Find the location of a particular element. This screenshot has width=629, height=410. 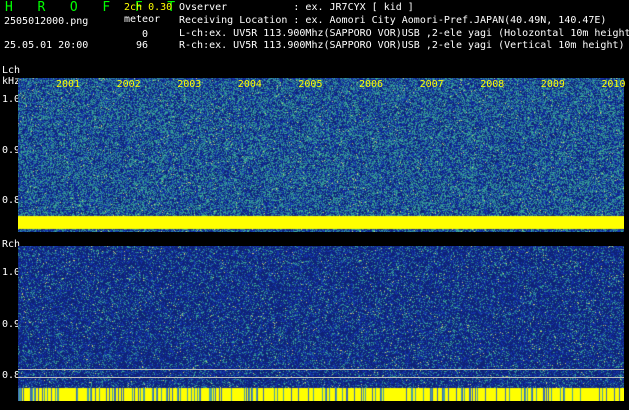

rch-reference-line-lower is located at coordinates (321, 377).